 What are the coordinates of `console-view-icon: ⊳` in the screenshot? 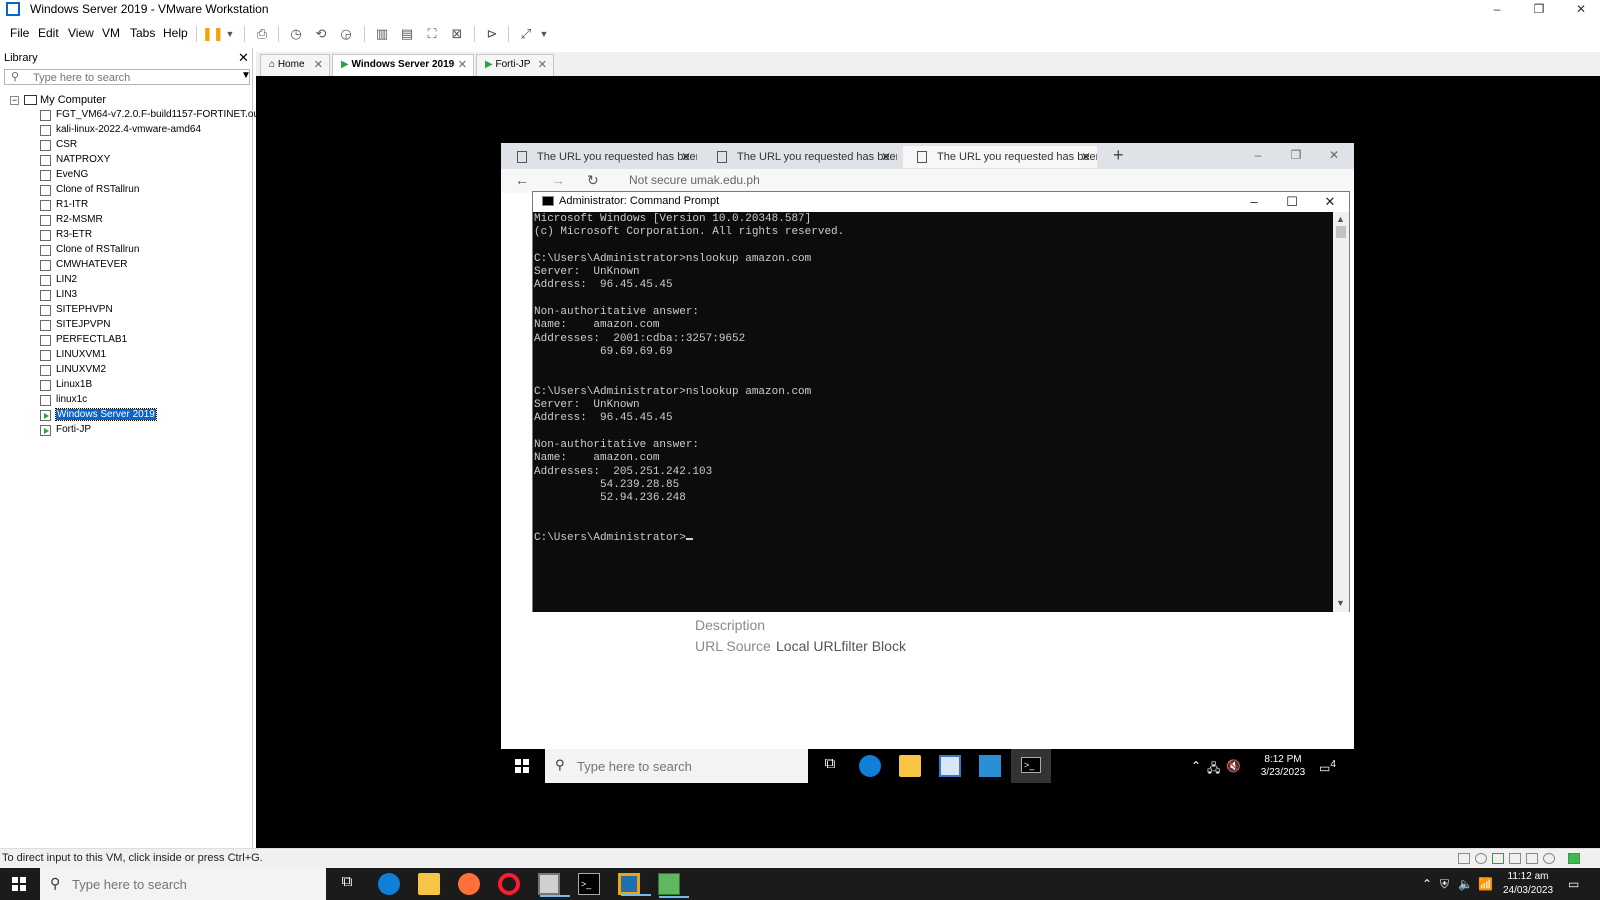 It's located at (492, 34).